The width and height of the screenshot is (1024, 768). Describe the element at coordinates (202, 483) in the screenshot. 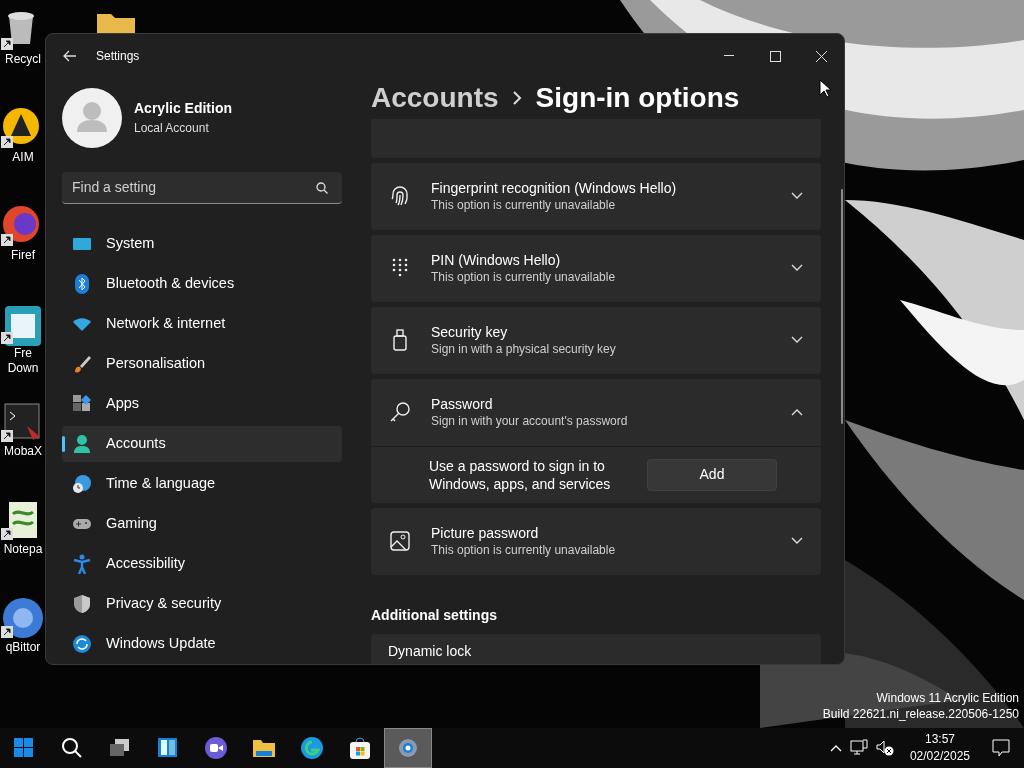

I see `nav-item: Time & language` at that location.